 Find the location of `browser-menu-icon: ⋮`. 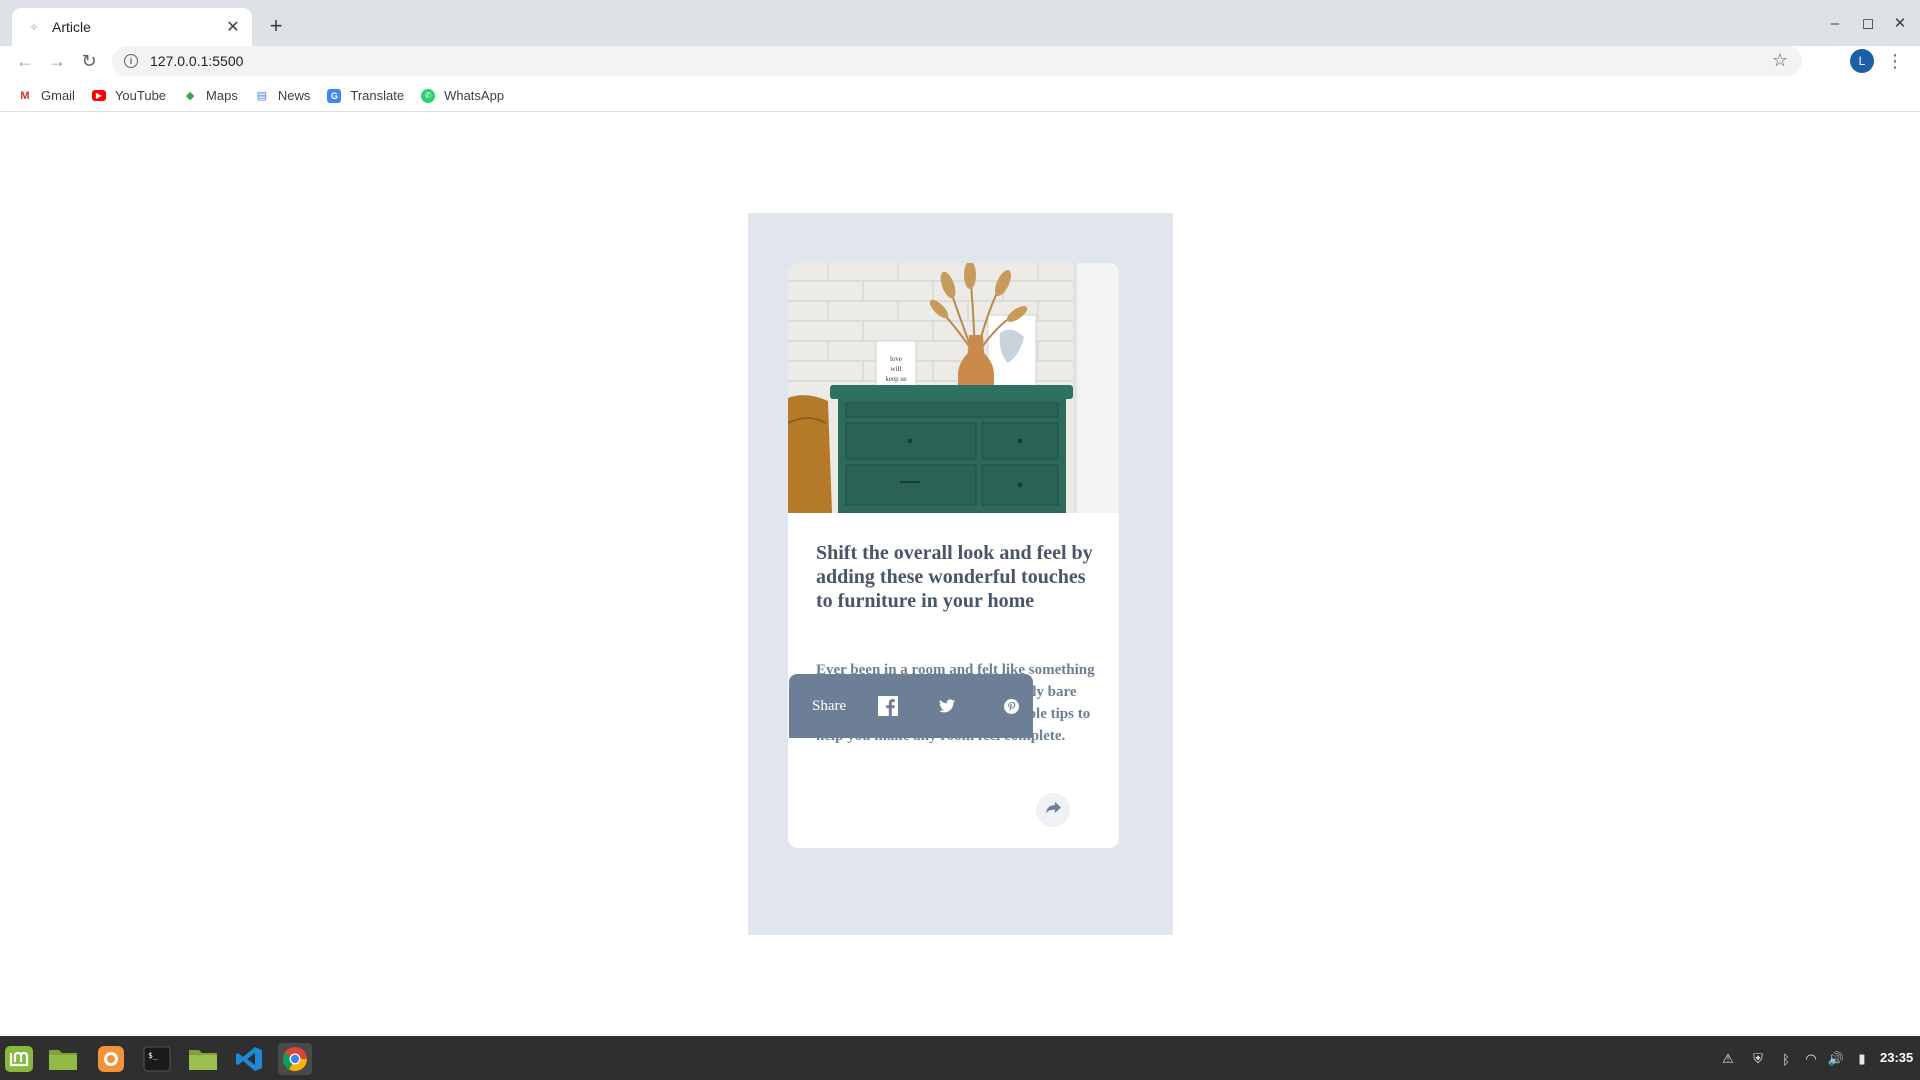

browser-menu-icon: ⋮ is located at coordinates (1895, 61).